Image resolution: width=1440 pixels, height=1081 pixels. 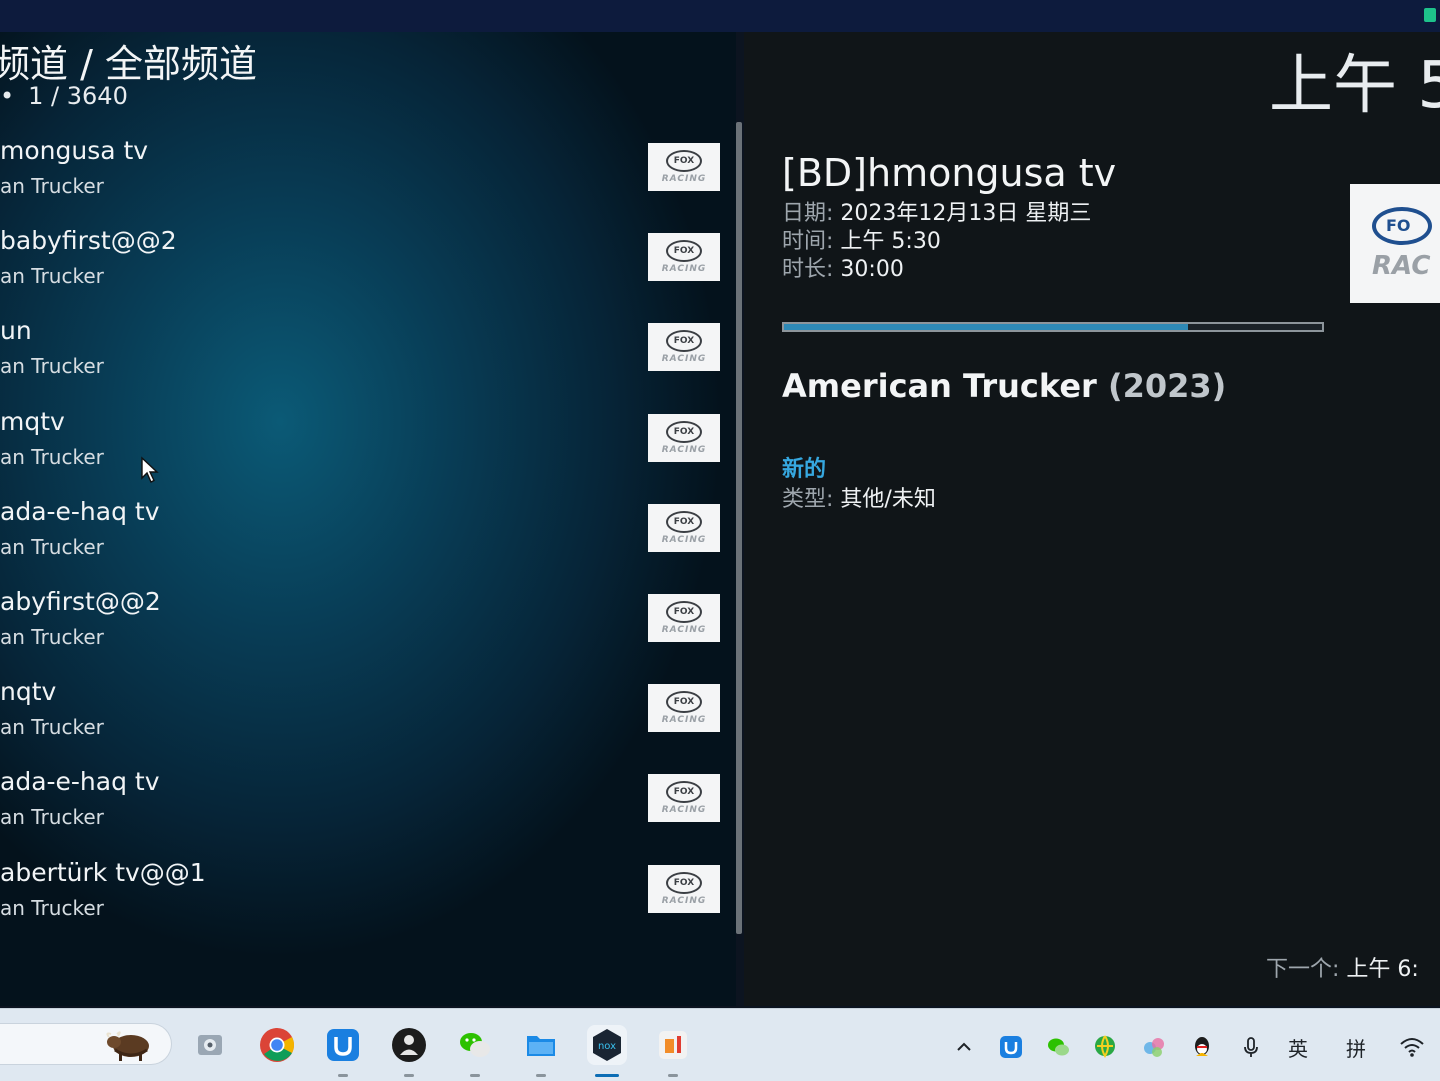 What do you see at coordinates (361, 717) in the screenshot?
I see `channel-row: nqtv an Trucker FOX RACING` at bounding box center [361, 717].